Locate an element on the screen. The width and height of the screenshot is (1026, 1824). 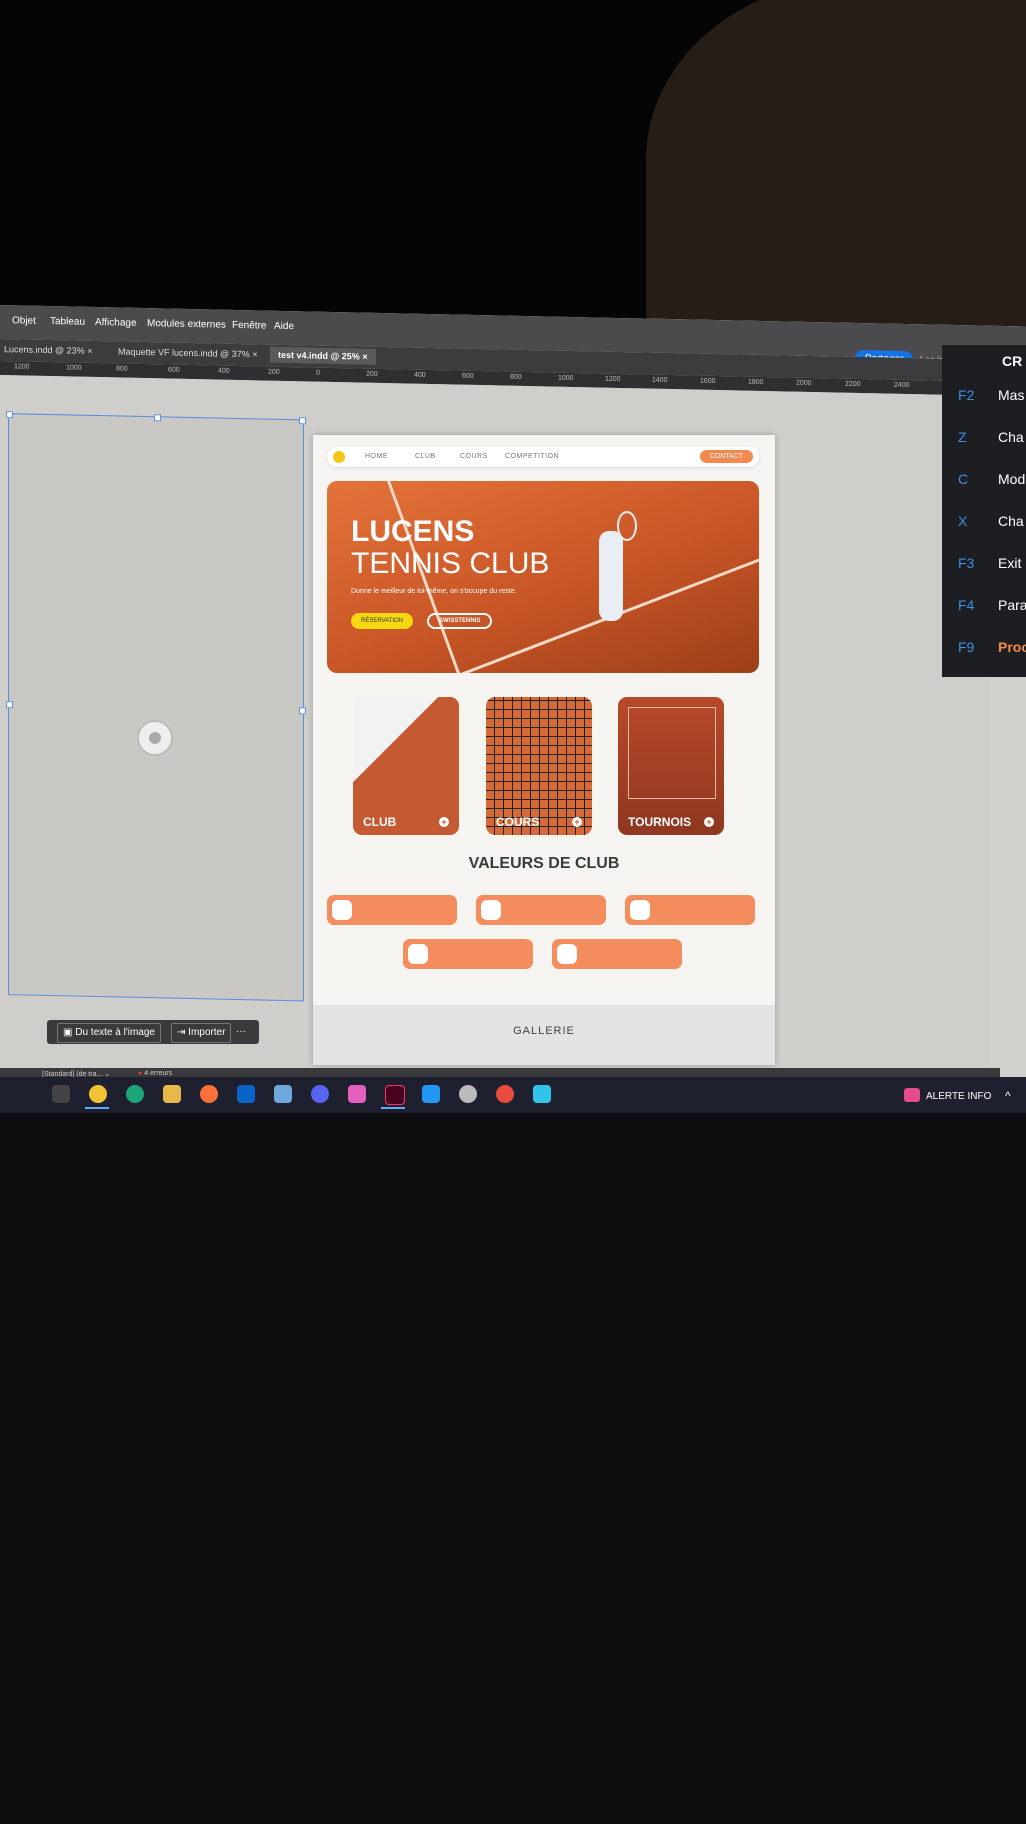
nav-club: CLUB is located at coordinates (425, 456).